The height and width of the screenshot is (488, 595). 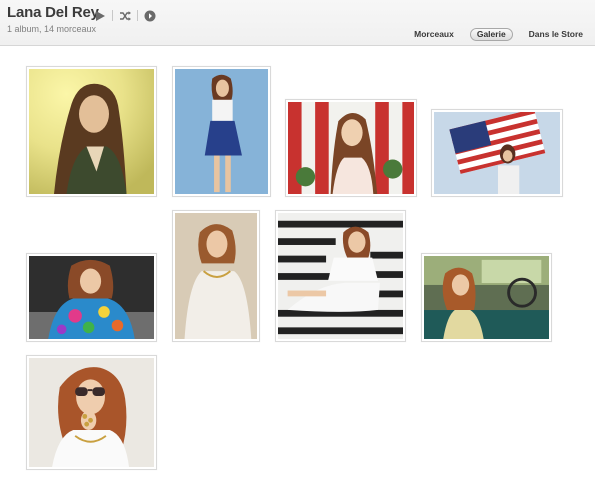 I want to click on tab-dans-le-store: Dans le Store, so click(x=556, y=34).